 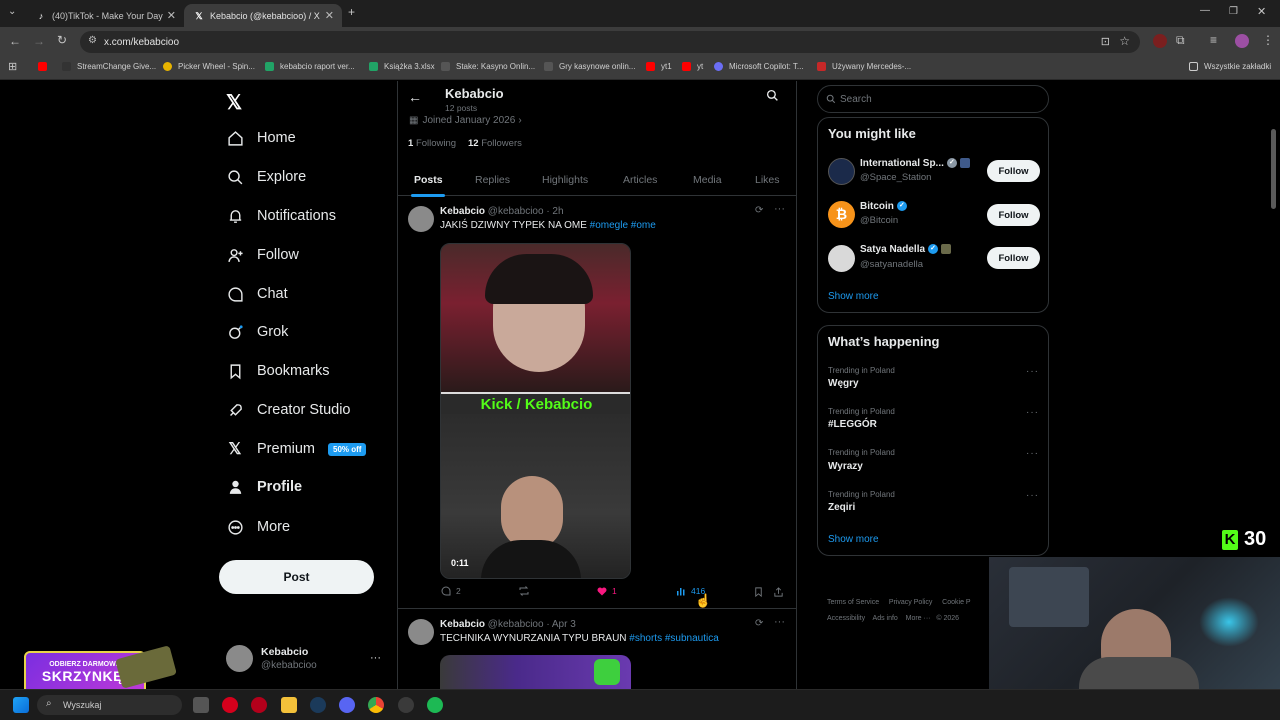 I want to click on bookmark-item: yt1, so click(x=659, y=66).